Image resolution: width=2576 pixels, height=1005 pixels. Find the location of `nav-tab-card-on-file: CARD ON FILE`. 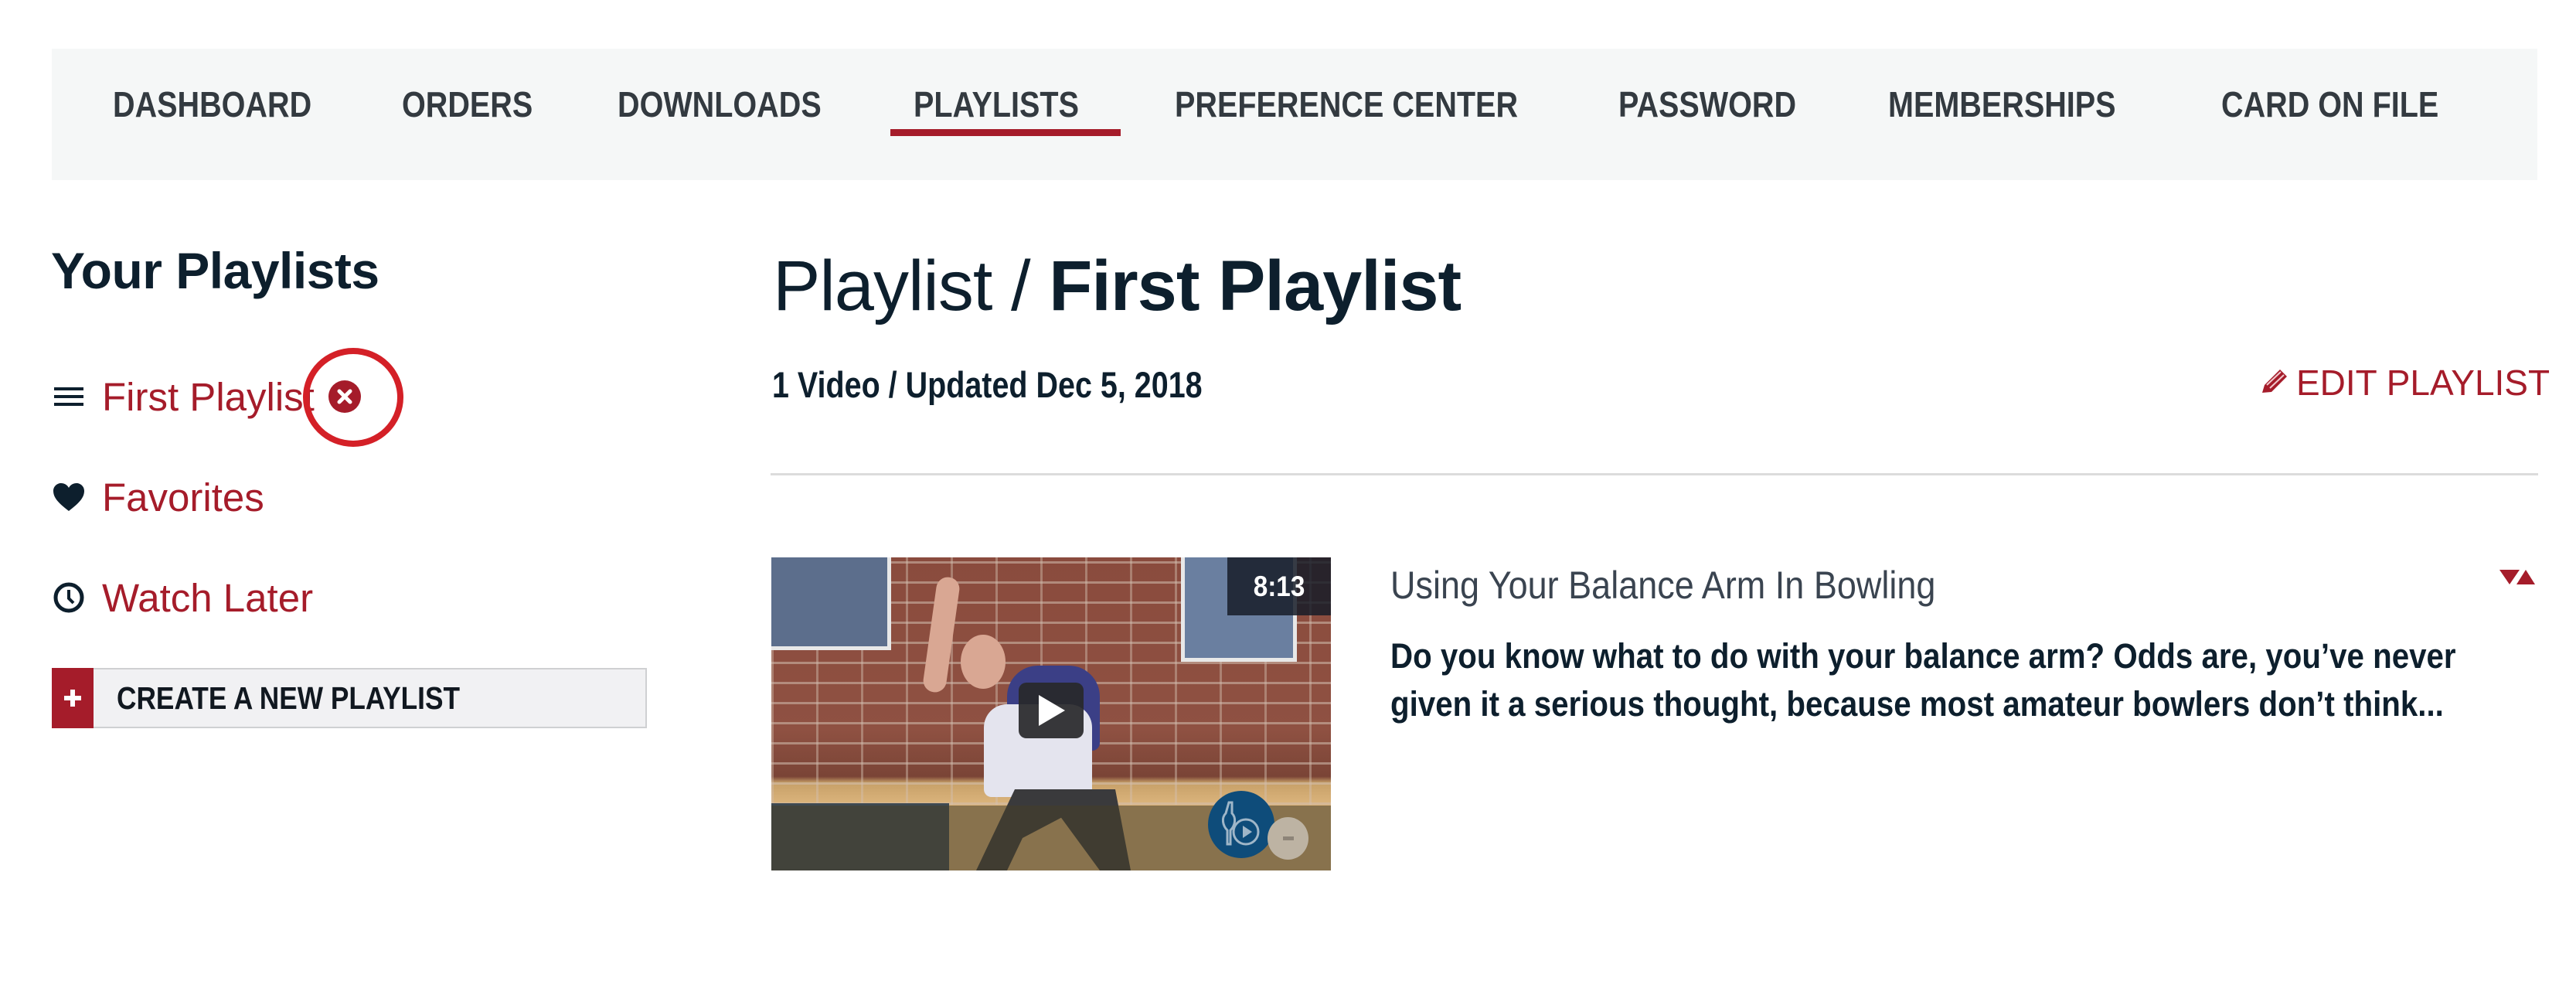

nav-tab-card-on-file: CARD ON FILE is located at coordinates (2329, 105).